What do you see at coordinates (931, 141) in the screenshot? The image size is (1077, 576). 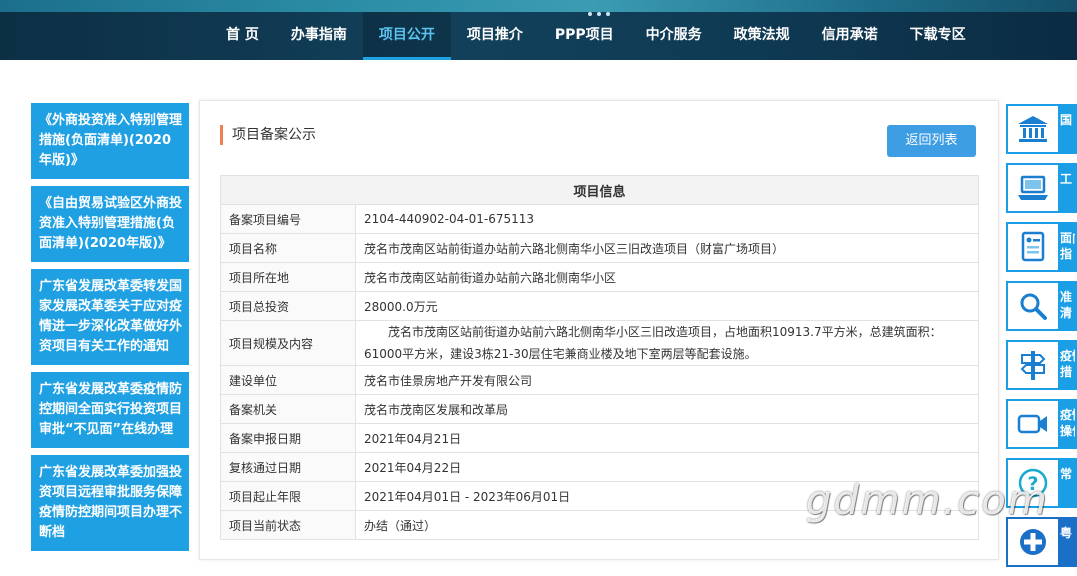 I see `back-to-list-button: 返回列表` at bounding box center [931, 141].